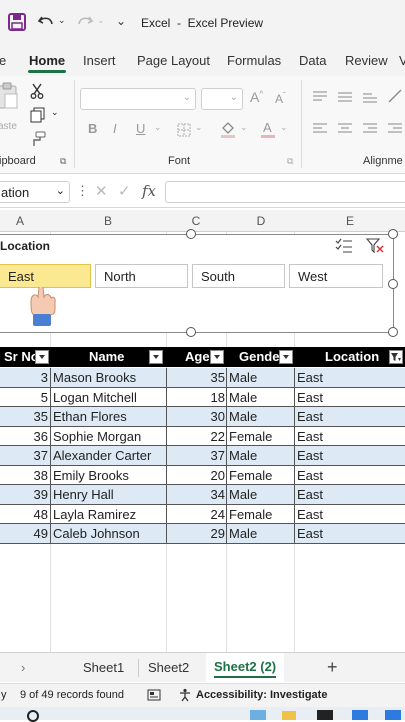 This screenshot has width=405, height=722. What do you see at coordinates (47, 60) in the screenshot?
I see `tab-home: Home` at bounding box center [47, 60].